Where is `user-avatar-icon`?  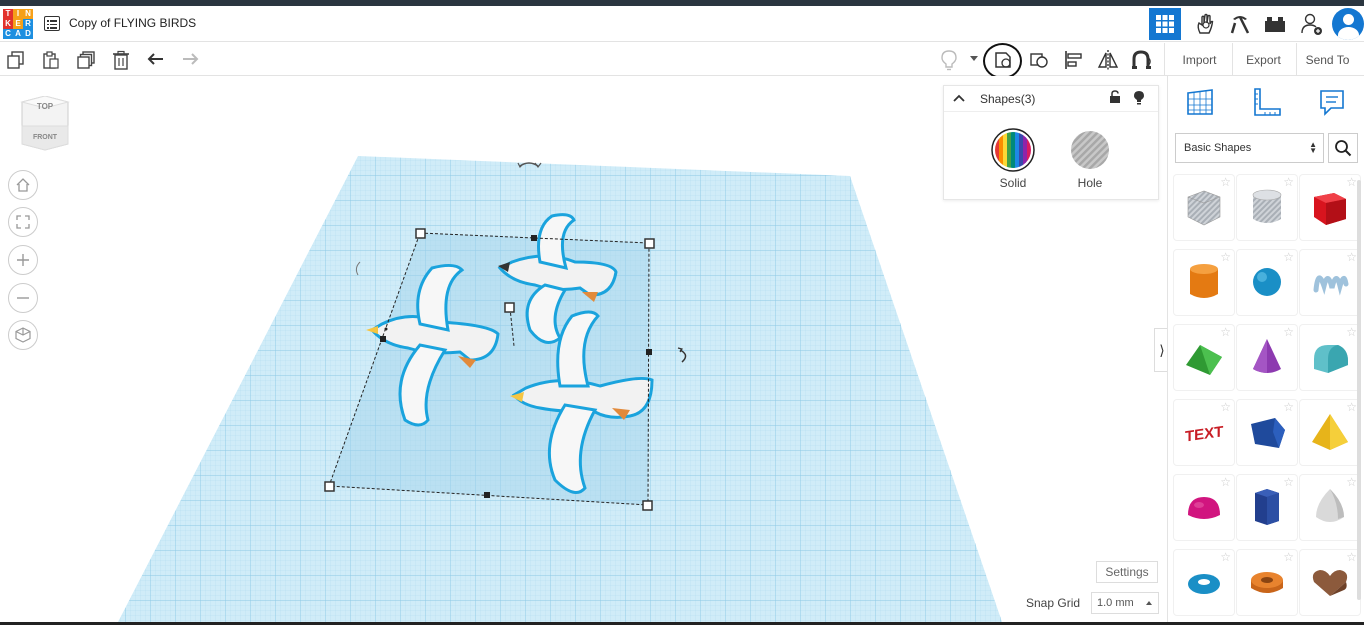
user-avatar-icon is located at coordinates (1348, 24).